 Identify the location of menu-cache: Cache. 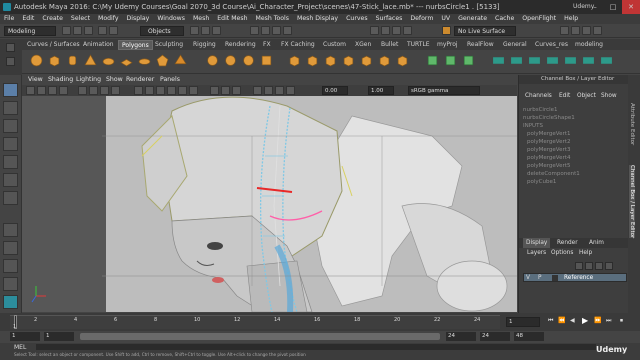
(504, 18).